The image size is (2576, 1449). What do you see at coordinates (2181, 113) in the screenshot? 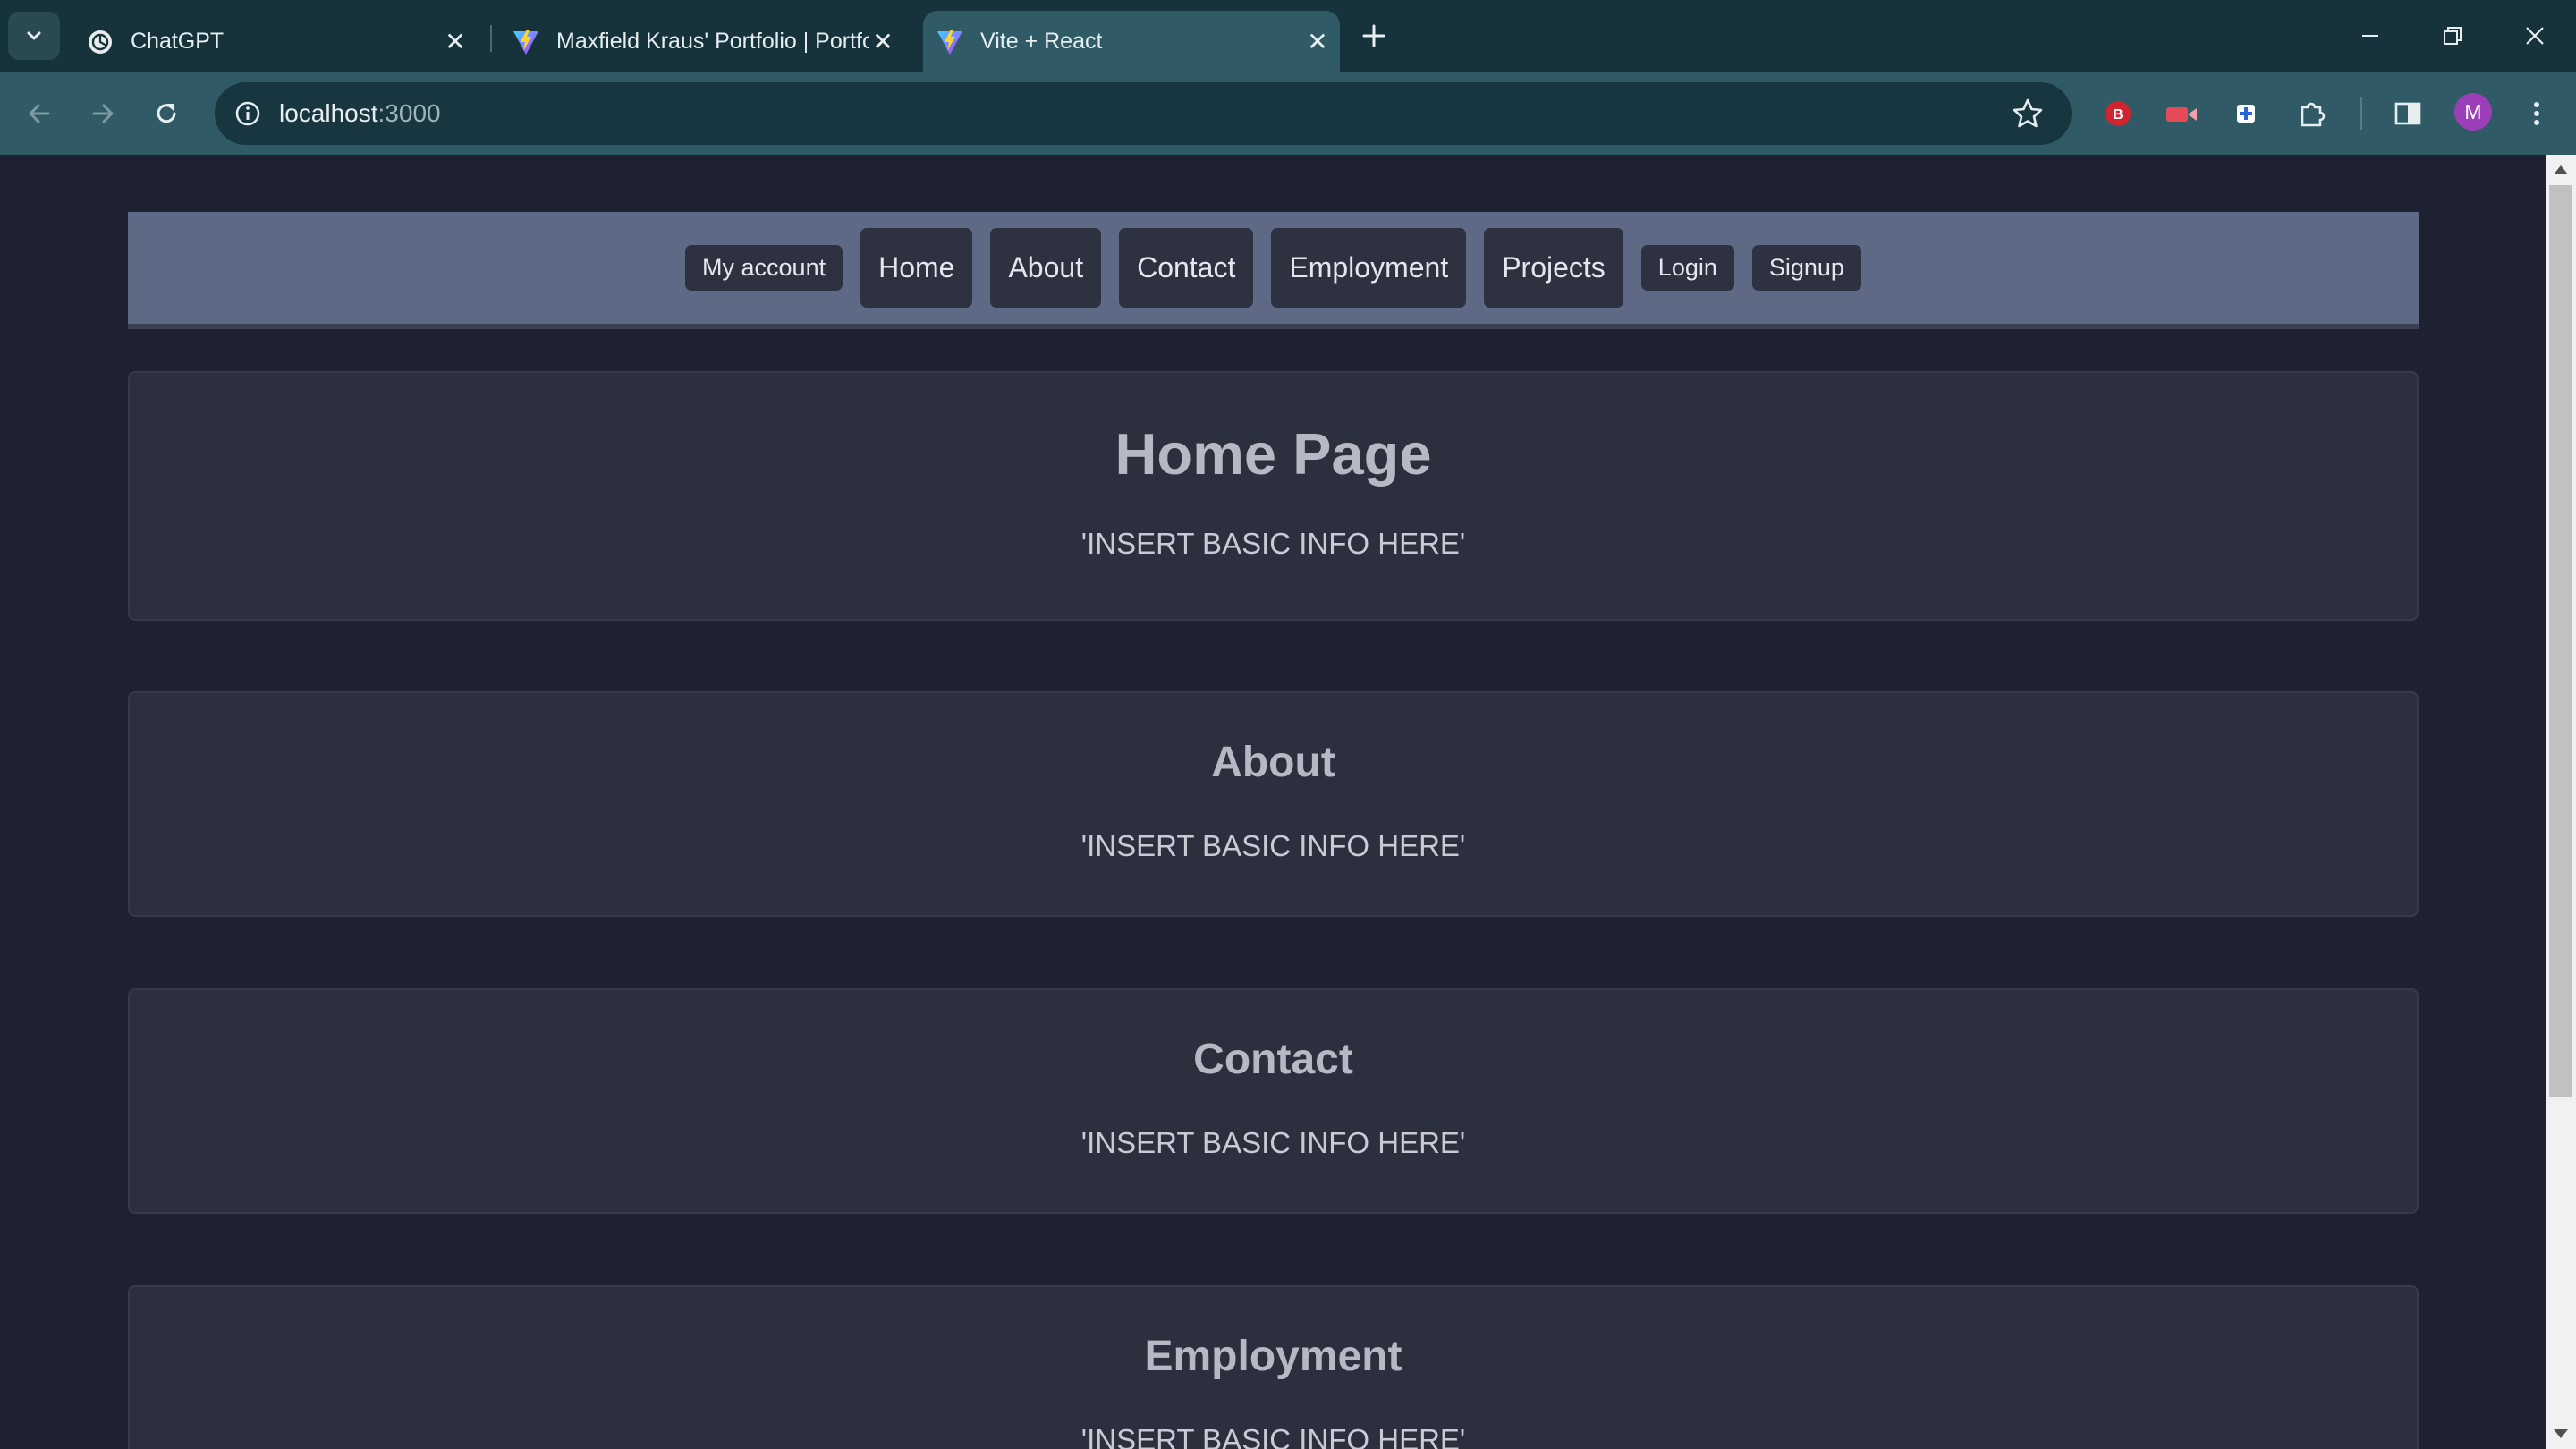
I see `video-extension-icon` at bounding box center [2181, 113].